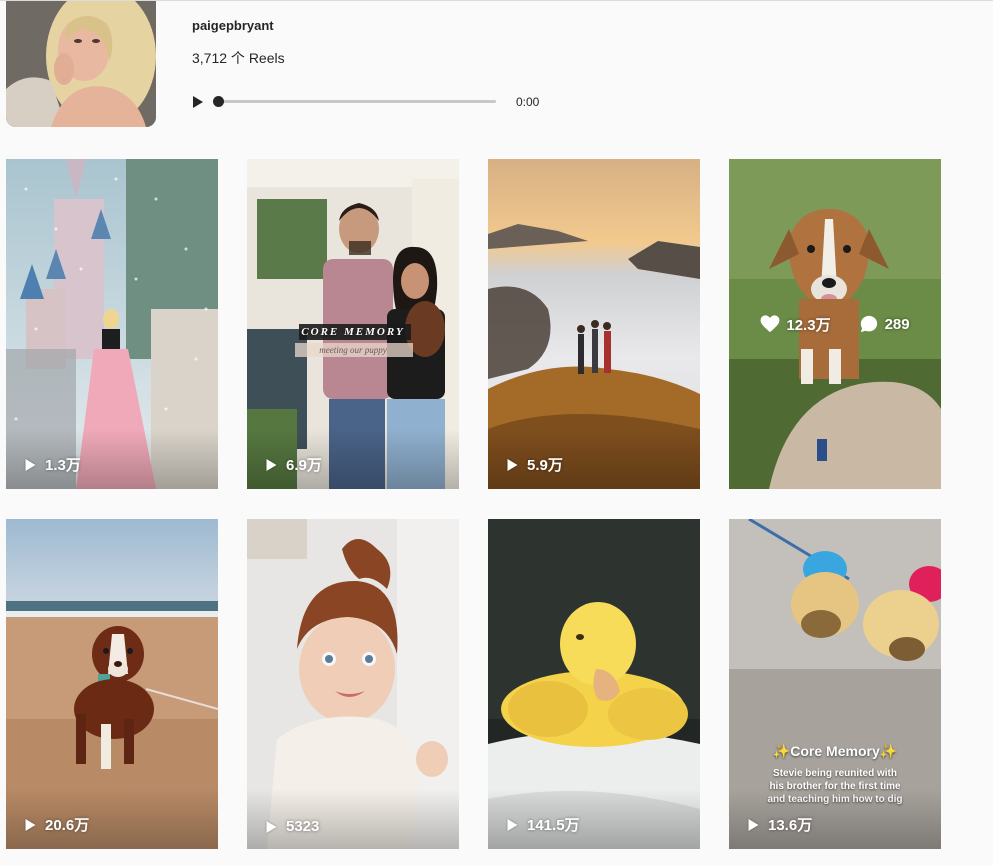 This screenshot has width=993, height=866. Describe the element at coordinates (897, 324) in the screenshot. I see `comments-count: 289` at that location.